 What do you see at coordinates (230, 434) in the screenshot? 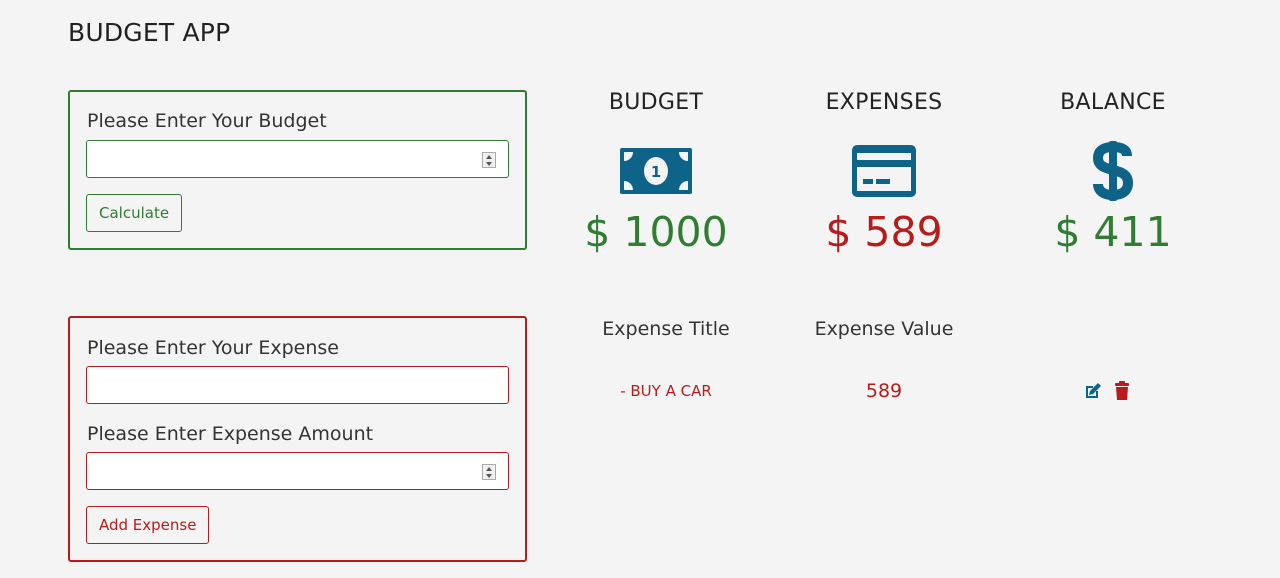
I see `expense-amount-label: Please Enter Expense Amount` at bounding box center [230, 434].